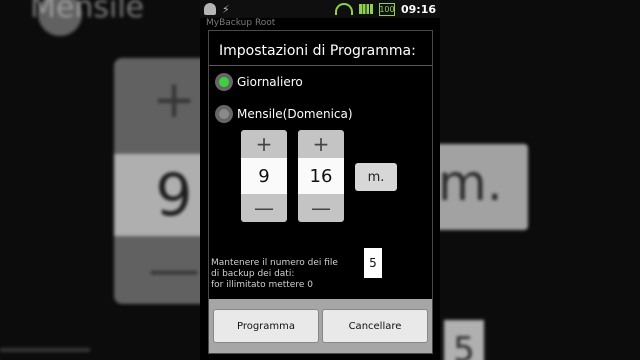 The image size is (640, 360). I want to click on time-pickers: + 9 — + 16 — m., so click(320, 189).